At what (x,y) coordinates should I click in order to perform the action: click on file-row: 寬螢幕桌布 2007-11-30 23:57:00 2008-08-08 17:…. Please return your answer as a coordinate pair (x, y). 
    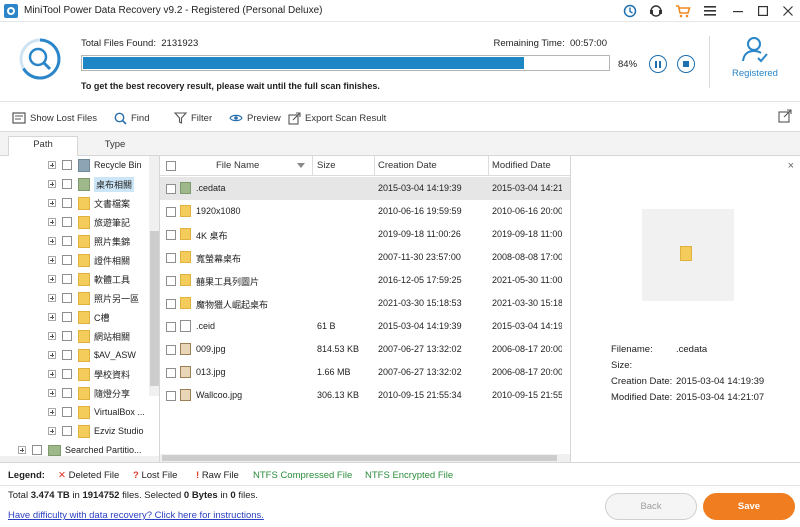
    Looking at the image, I should click on (365, 257).